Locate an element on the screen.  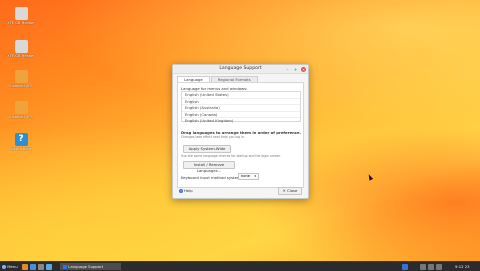
list-item: English (Australia) is located at coordinates (241, 108).